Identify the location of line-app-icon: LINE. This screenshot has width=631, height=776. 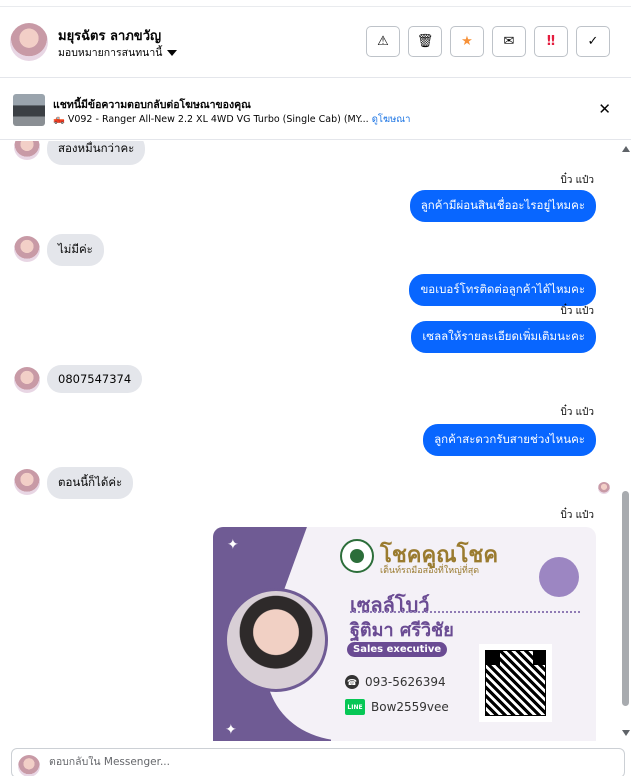
(355, 707).